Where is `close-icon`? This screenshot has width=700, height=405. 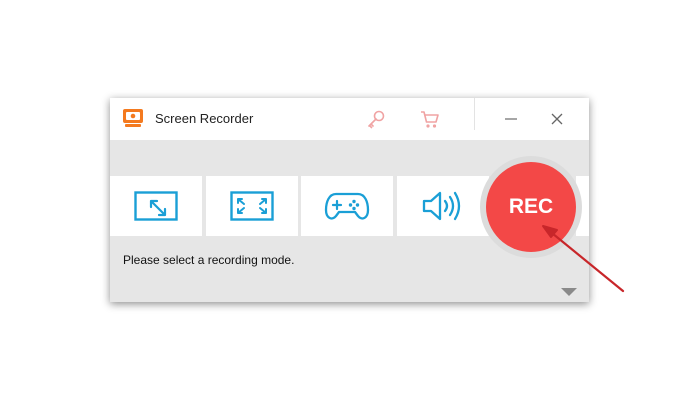
close-icon is located at coordinates (557, 119).